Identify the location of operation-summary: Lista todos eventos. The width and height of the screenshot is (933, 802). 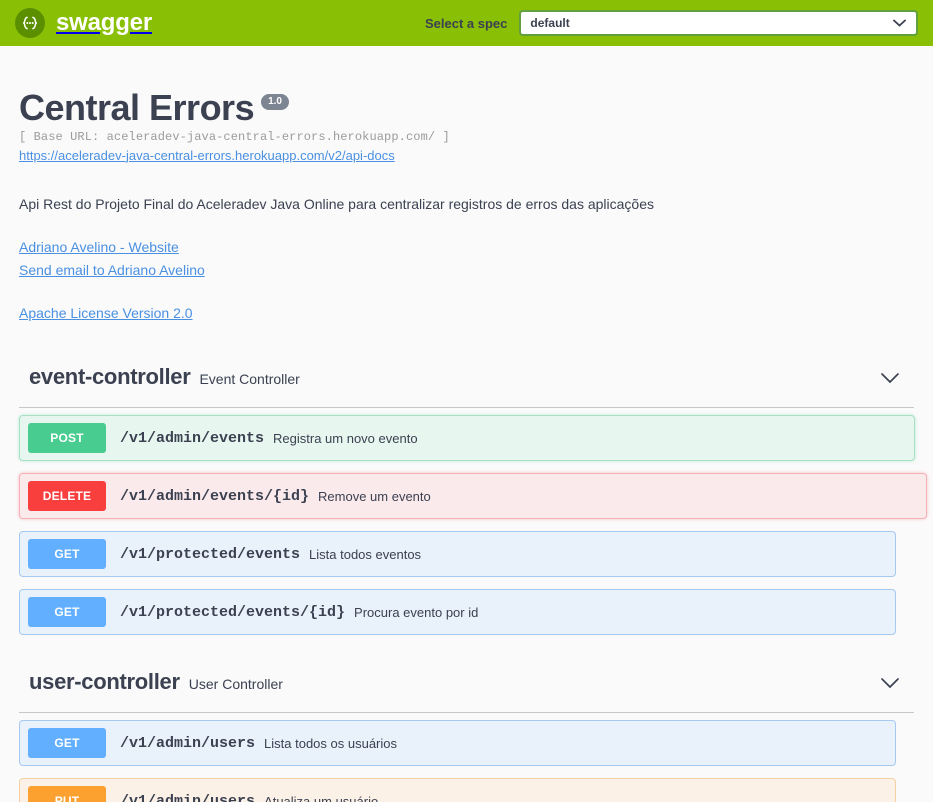
(365, 554).